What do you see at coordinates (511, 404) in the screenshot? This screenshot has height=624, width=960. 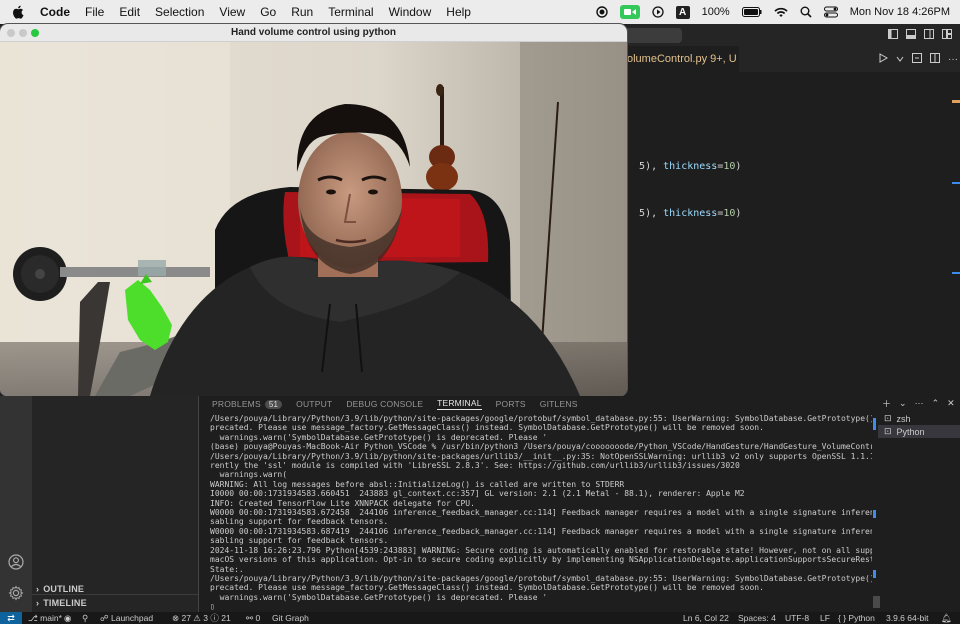 I see `tab-ports: PORTS` at bounding box center [511, 404].